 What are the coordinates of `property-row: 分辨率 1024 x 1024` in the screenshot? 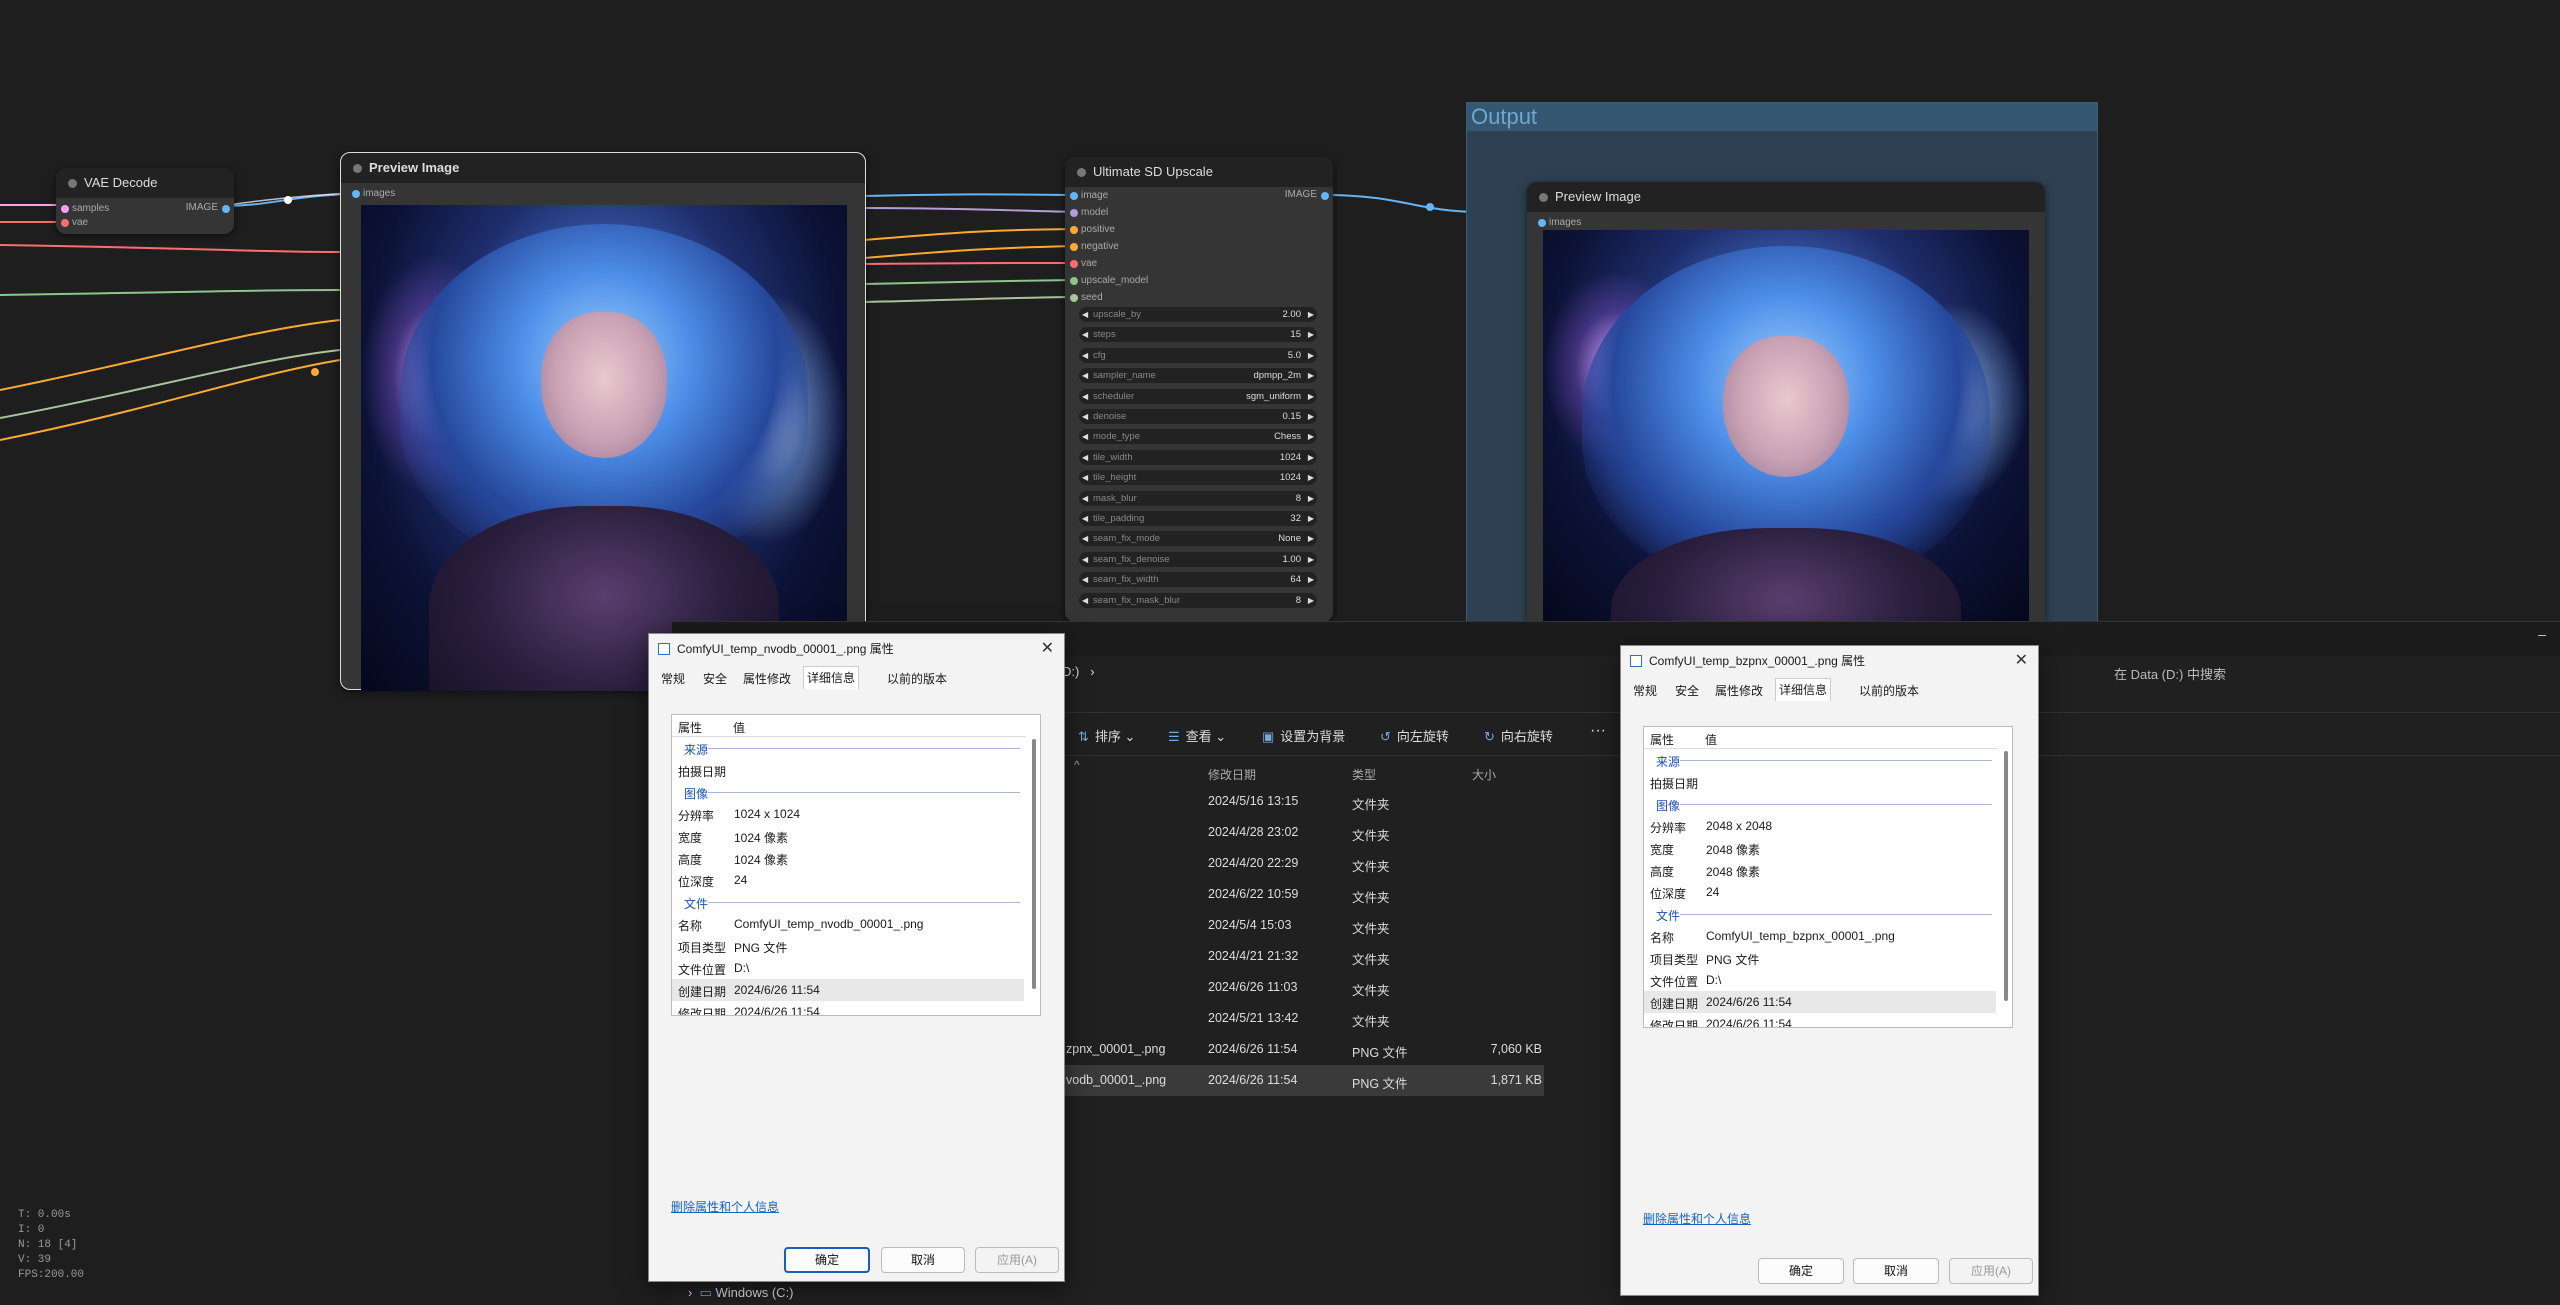 It's located at (848, 814).